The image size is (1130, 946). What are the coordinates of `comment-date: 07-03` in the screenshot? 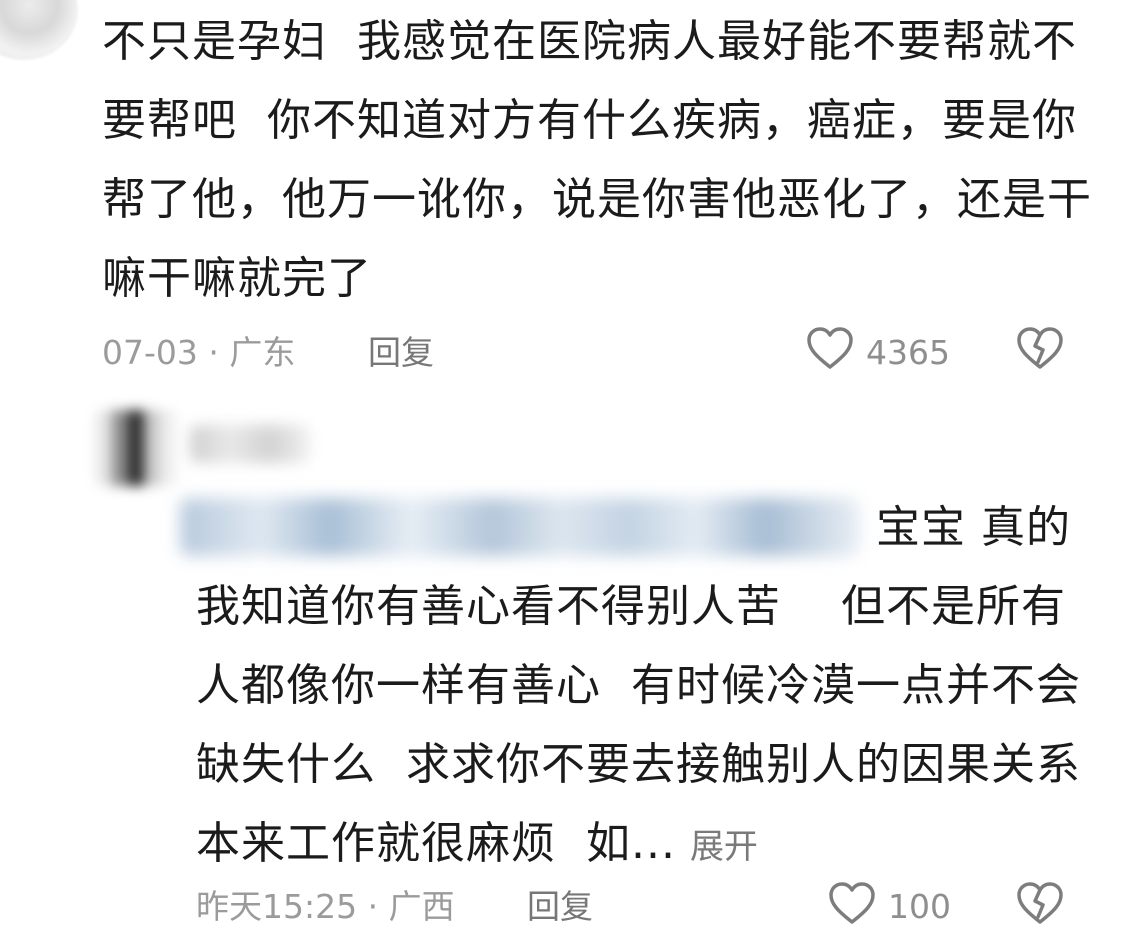 It's located at (150, 352).